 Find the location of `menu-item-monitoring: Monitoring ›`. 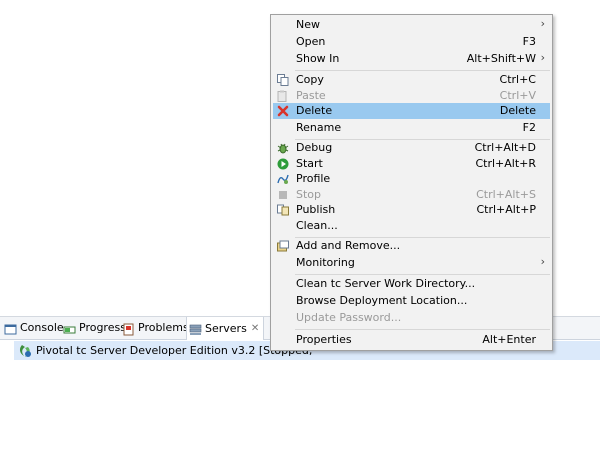

menu-item-monitoring: Monitoring › is located at coordinates (411, 263).